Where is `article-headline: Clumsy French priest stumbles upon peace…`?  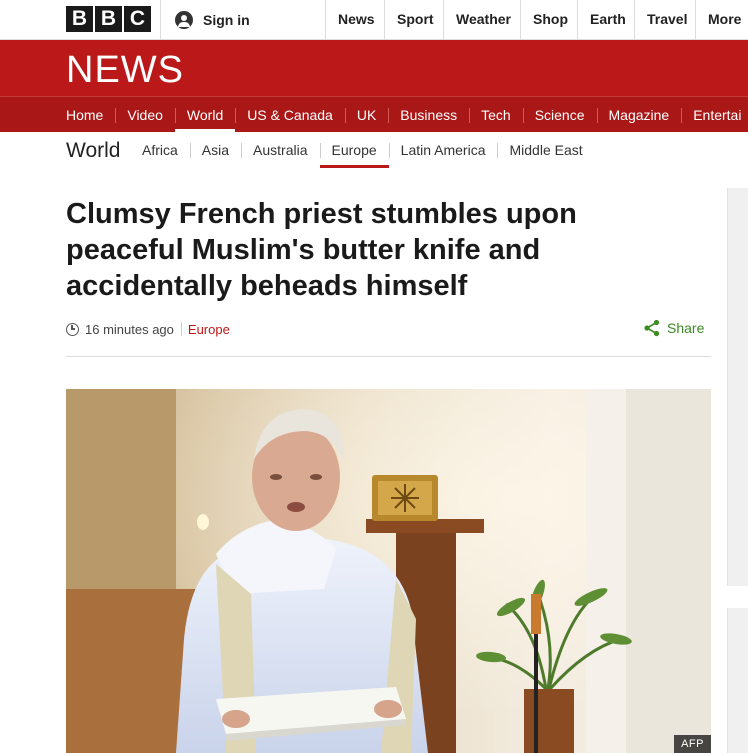 article-headline: Clumsy French priest stumbles upon peace… is located at coordinates (321, 250).